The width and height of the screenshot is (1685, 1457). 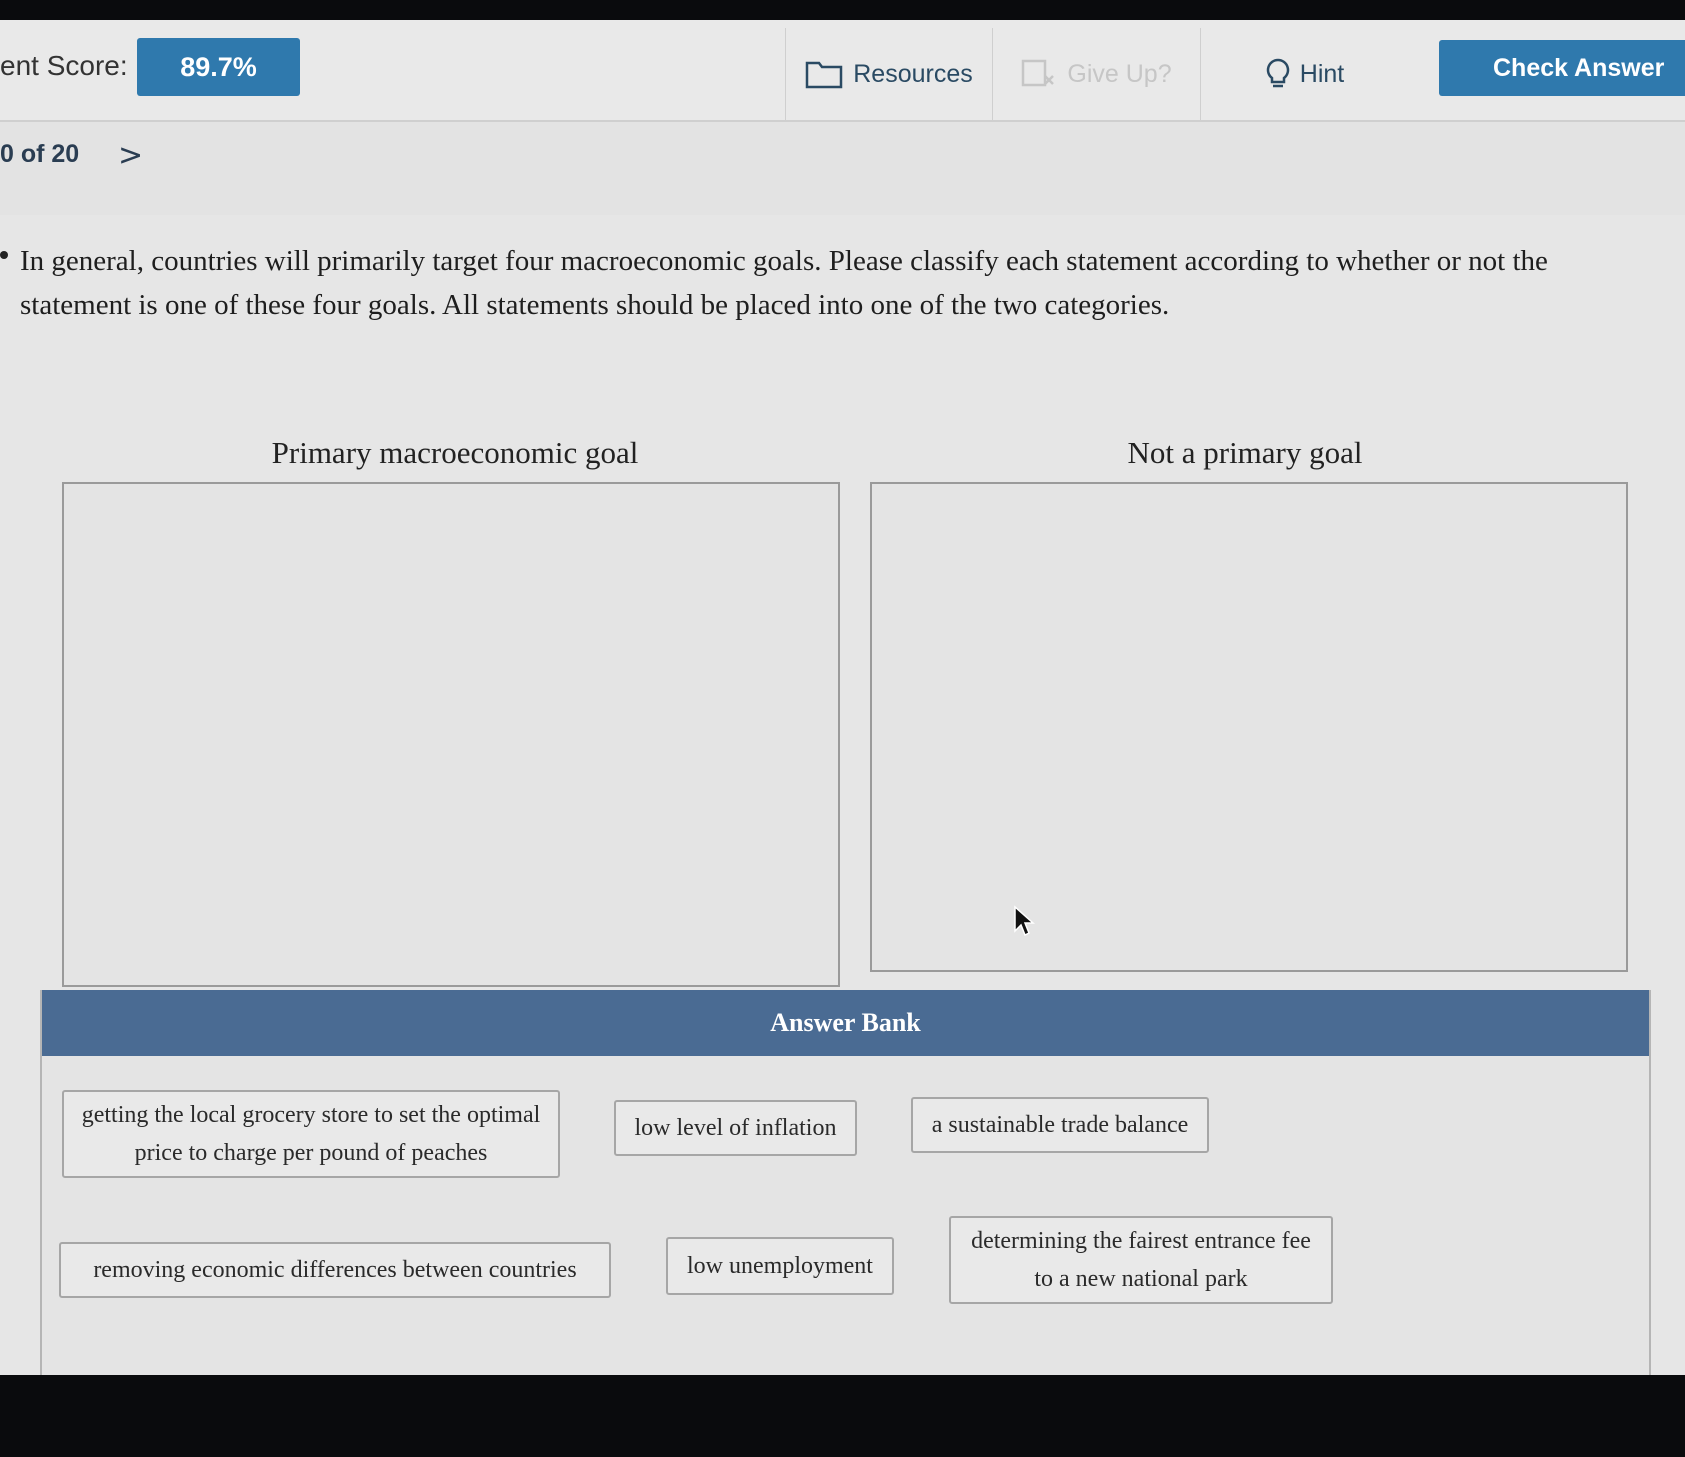 What do you see at coordinates (1060, 1125) in the screenshot?
I see `answer-chip: a sustainable trade balance` at bounding box center [1060, 1125].